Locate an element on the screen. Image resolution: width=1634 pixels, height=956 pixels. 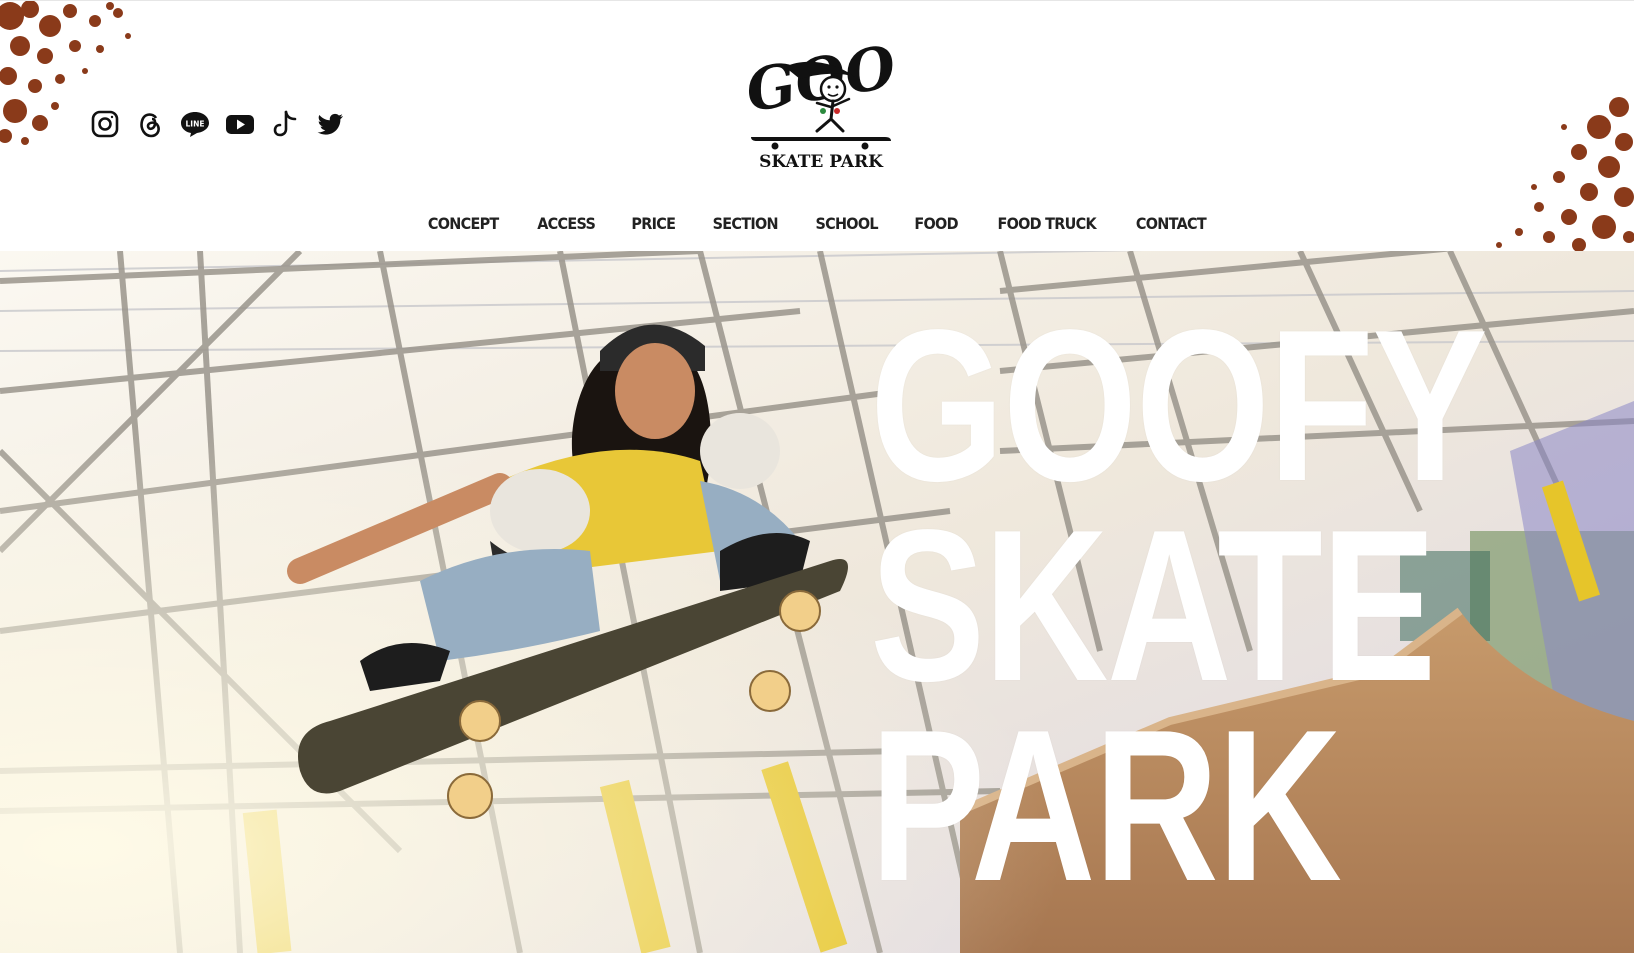
youtube-link is located at coordinates (240, 124).